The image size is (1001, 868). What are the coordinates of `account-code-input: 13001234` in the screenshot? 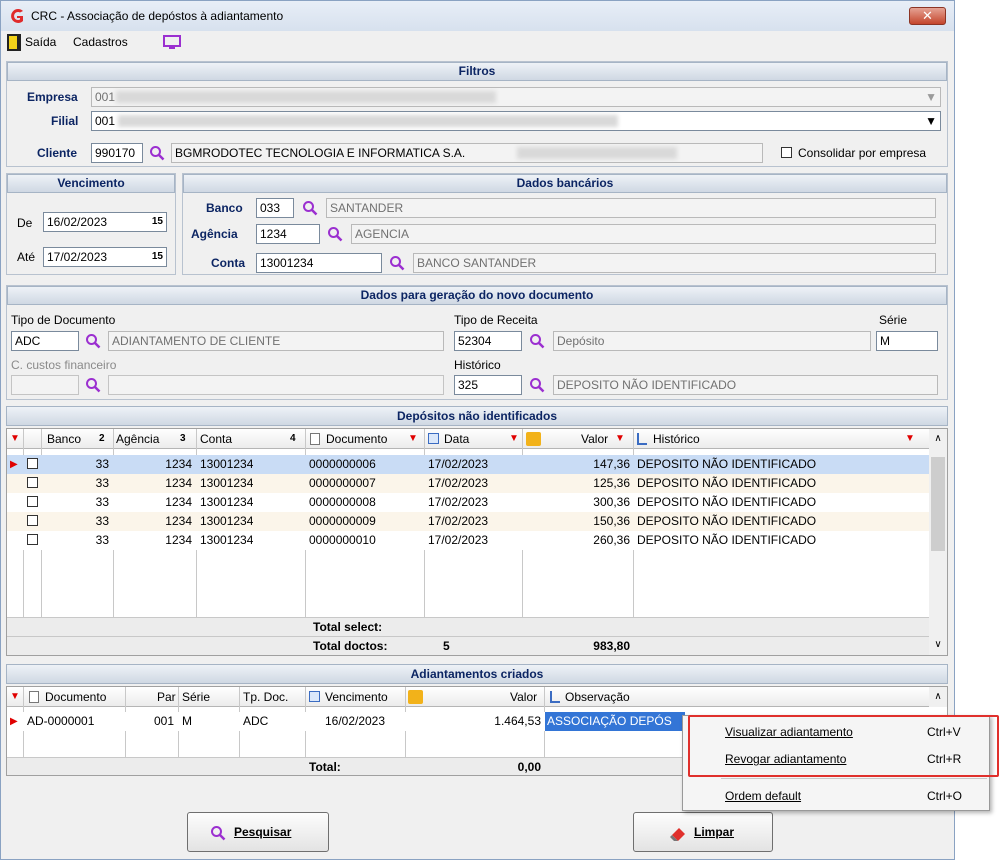 It's located at (319, 263).